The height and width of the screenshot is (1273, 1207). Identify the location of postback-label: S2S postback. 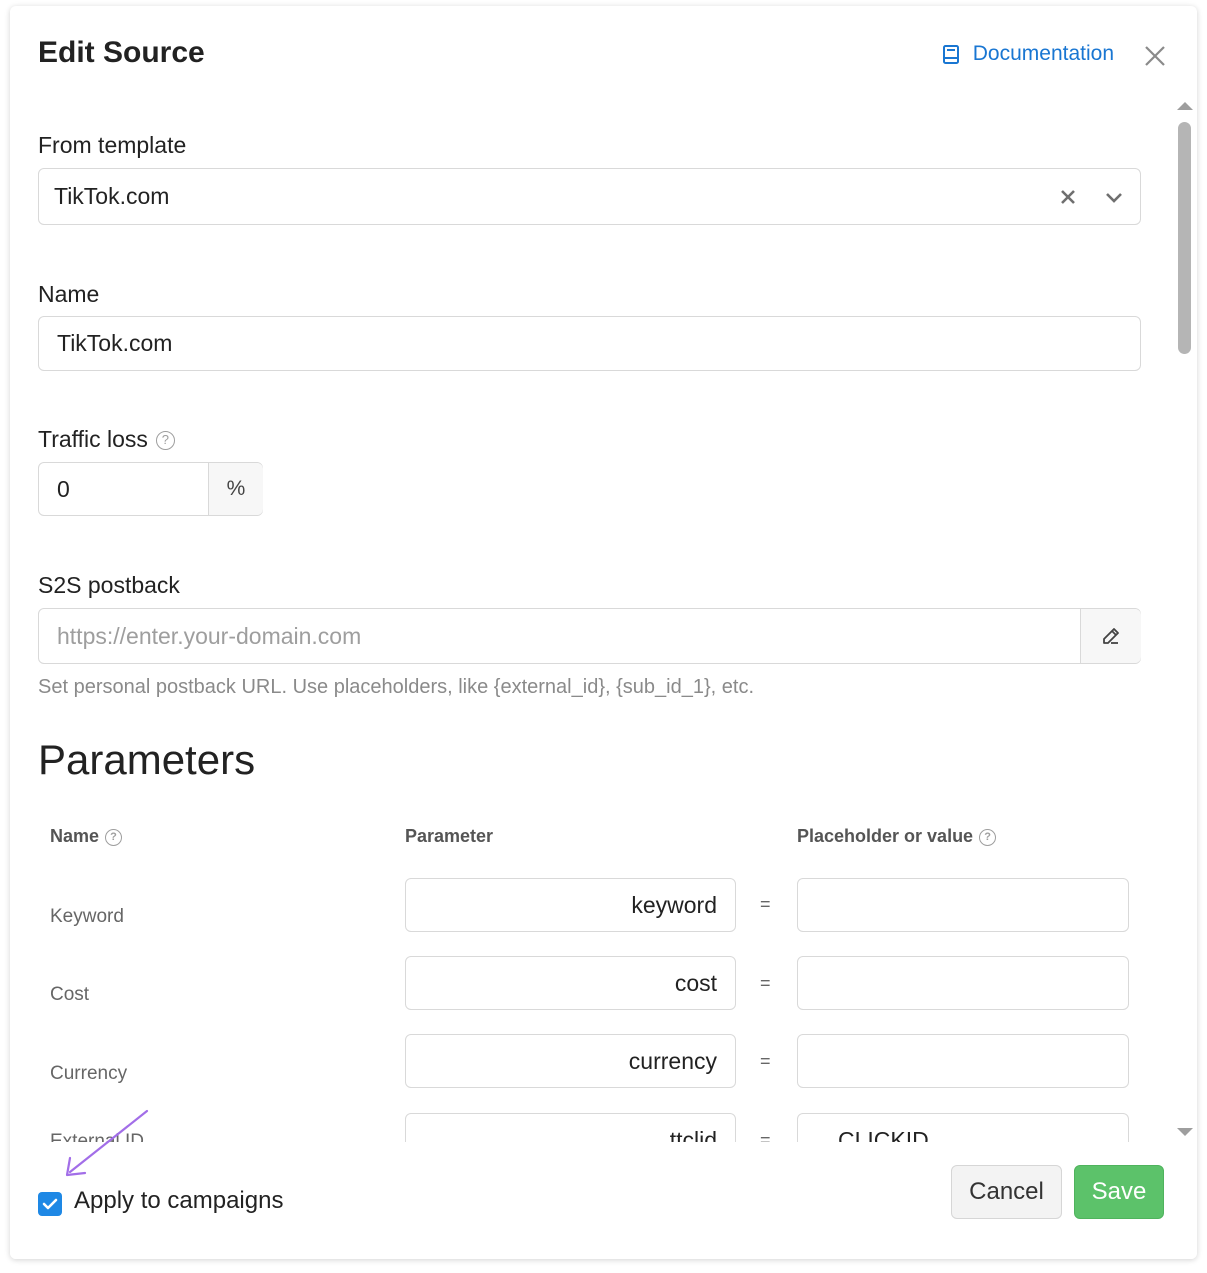
(109, 585).